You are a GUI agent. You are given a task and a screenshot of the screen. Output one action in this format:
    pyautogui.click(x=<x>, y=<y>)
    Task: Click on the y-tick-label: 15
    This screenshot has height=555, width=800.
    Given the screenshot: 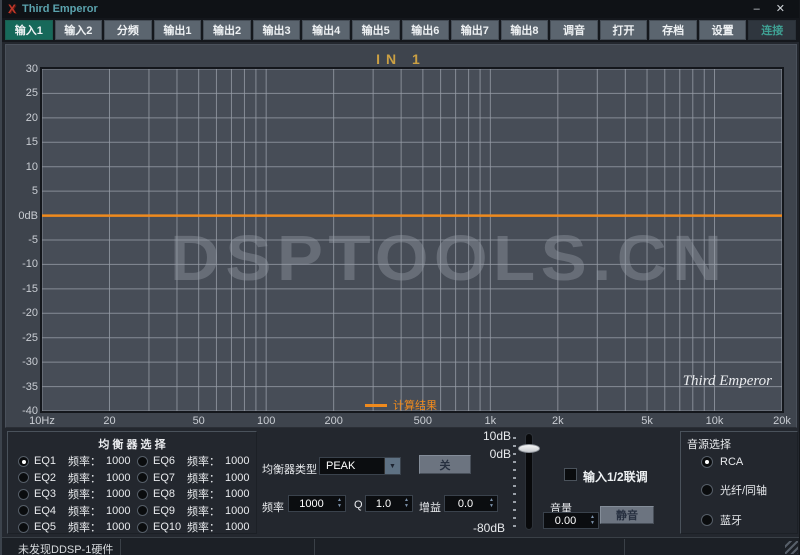 What is the action you would take?
    pyautogui.click(x=31, y=142)
    